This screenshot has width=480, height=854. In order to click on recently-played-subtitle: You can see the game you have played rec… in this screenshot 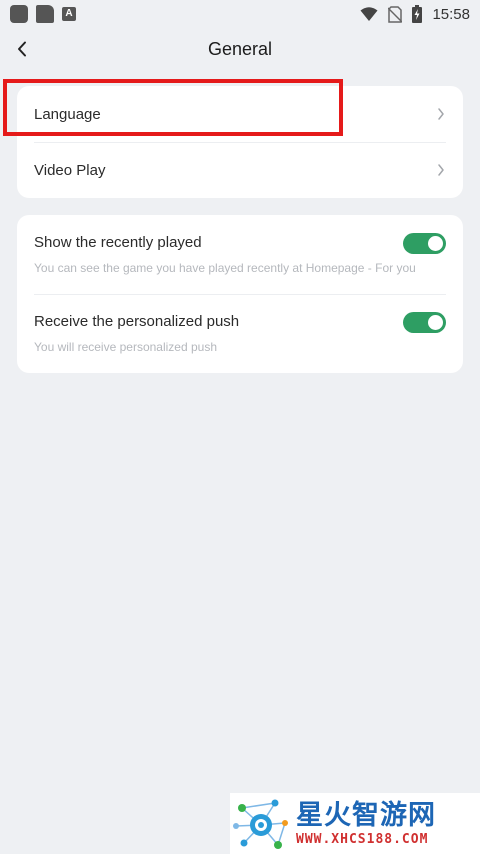, I will do `click(225, 268)`.